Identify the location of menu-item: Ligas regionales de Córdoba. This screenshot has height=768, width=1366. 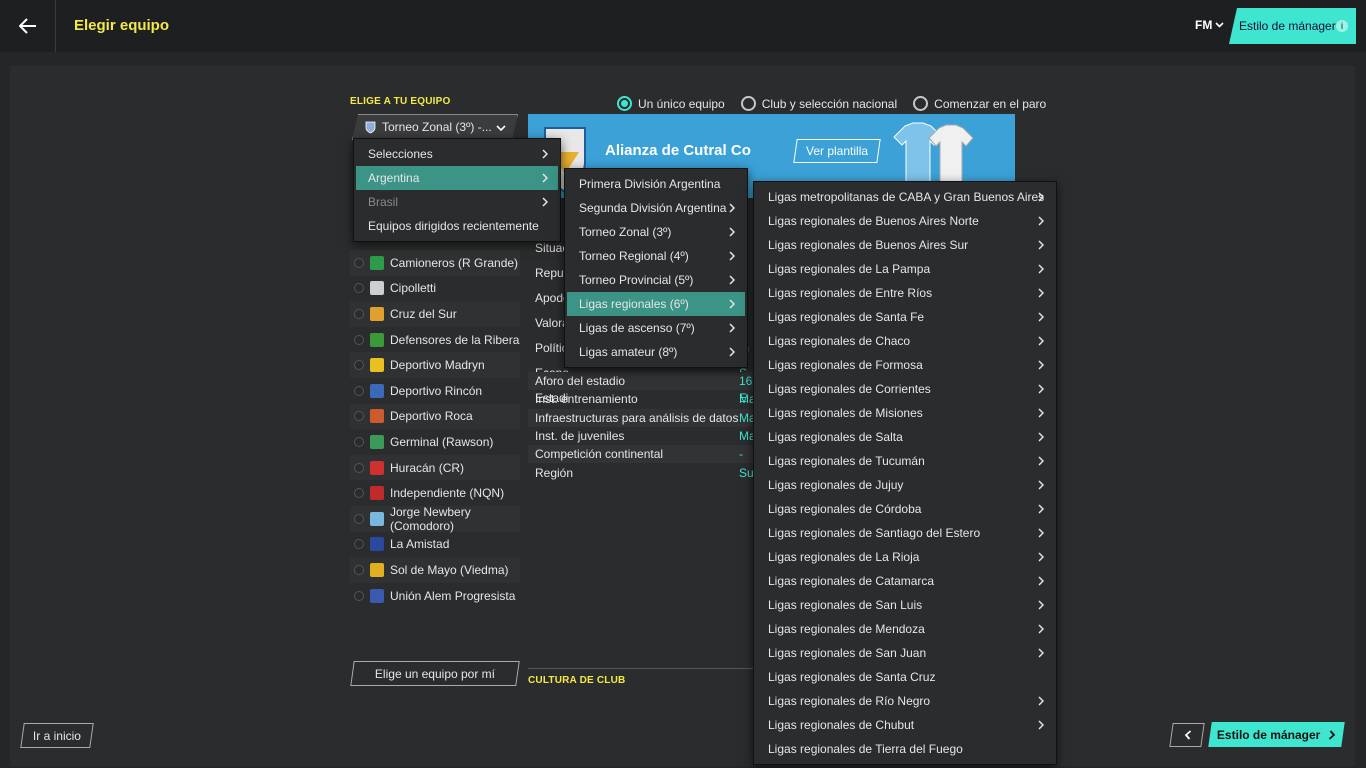
(905, 509).